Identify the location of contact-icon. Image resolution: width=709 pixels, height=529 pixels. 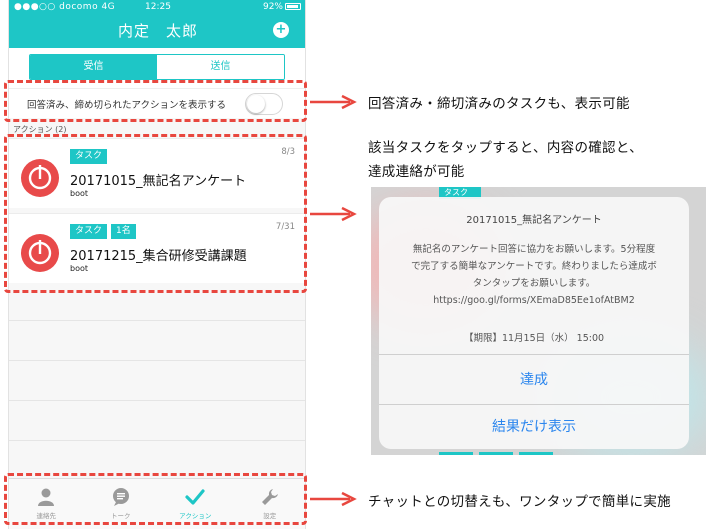
(46, 497).